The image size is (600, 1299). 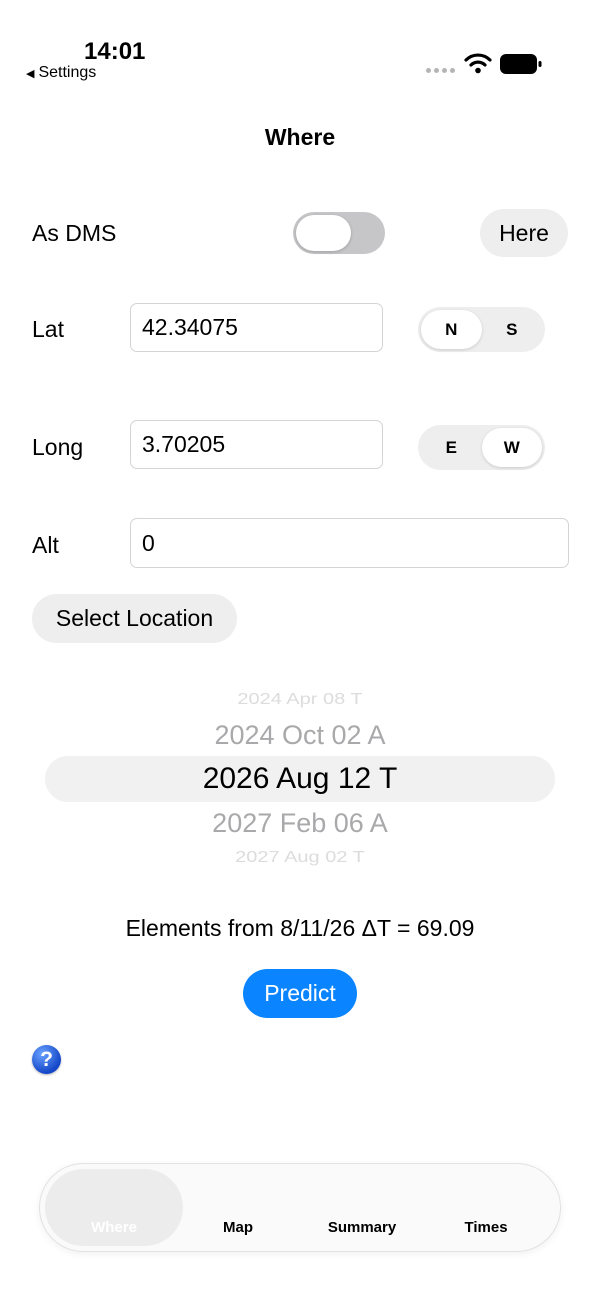 I want to click on tab-map: Map, so click(x=238, y=1227).